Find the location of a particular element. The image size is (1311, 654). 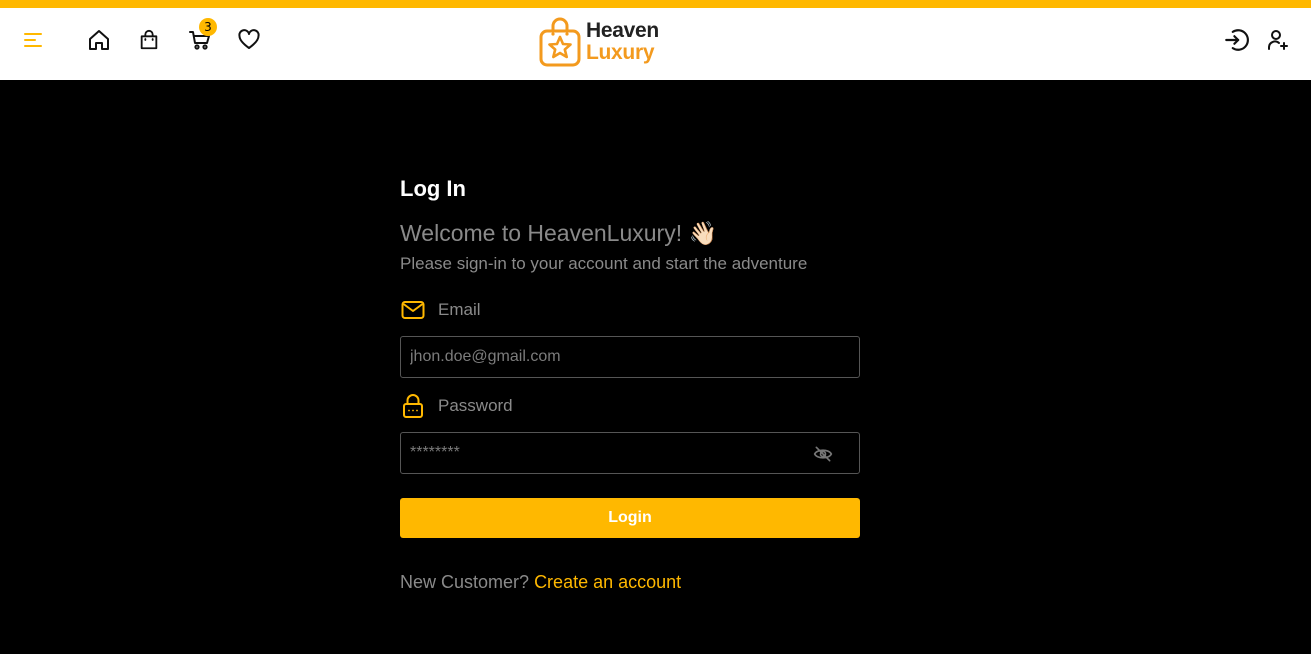

cart-button: 3 is located at coordinates (200, 37).